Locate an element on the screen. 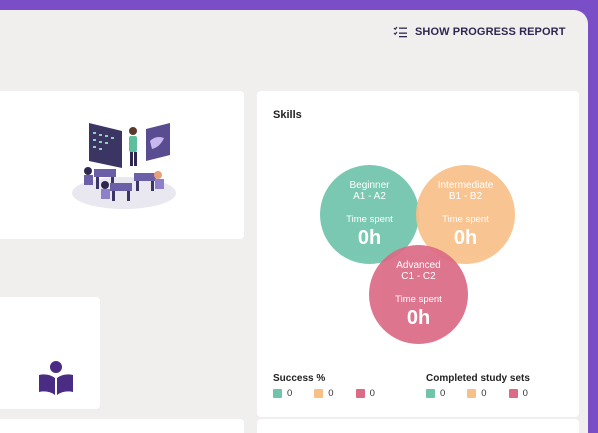 The width and height of the screenshot is (598, 433). bottom-left-card is located at coordinates (122, 426).